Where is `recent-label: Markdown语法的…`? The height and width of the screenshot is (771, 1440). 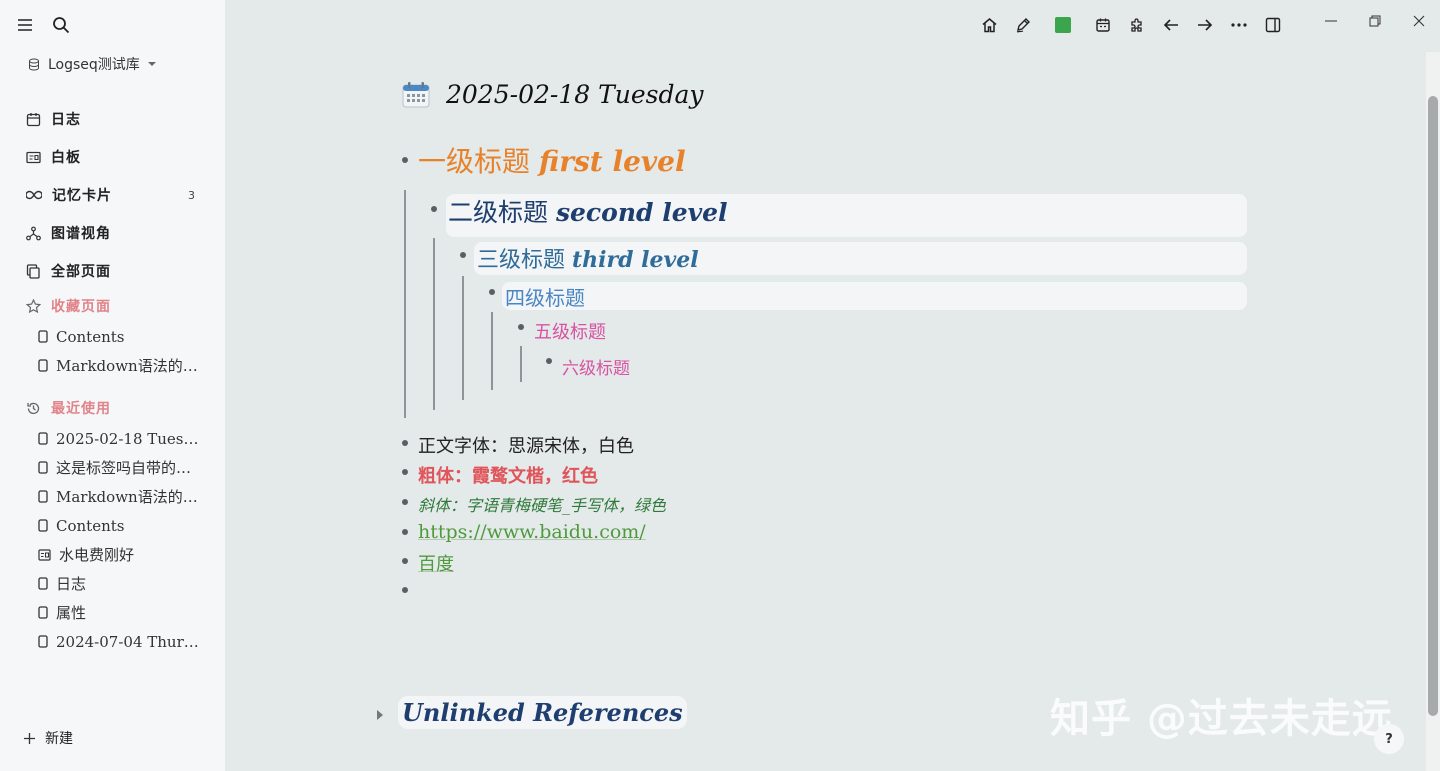
recent-label: Markdown语法的… is located at coordinates (127, 497).